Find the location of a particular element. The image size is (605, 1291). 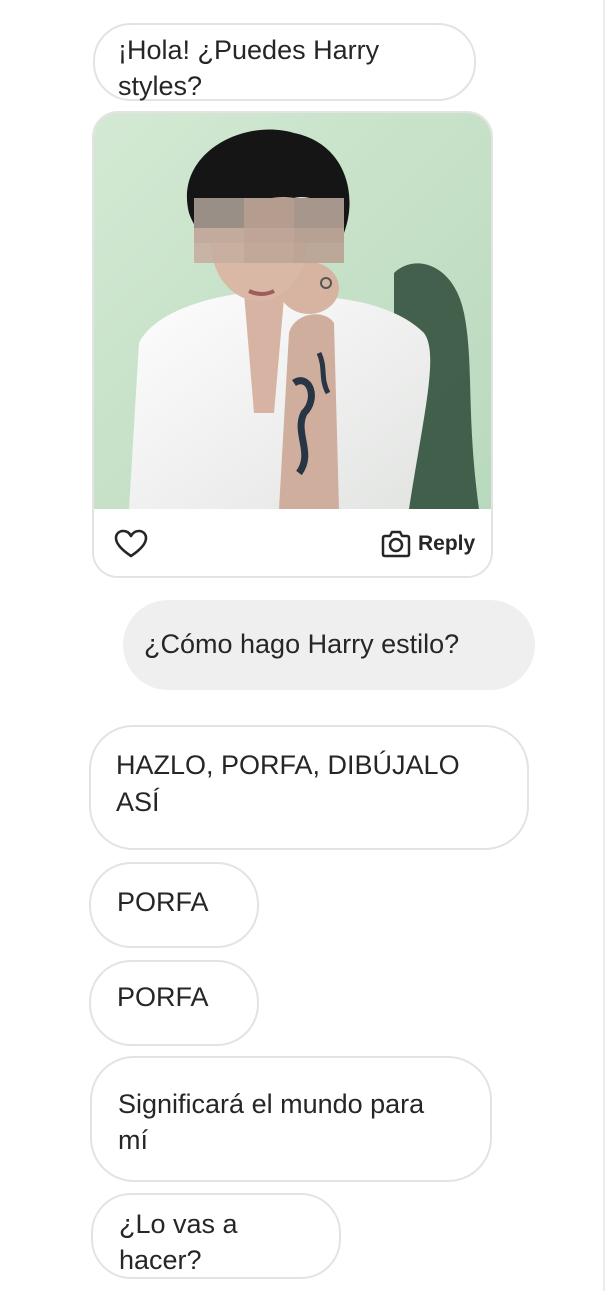

message-received: ¡Hola! ¿Puedes Harry styles? is located at coordinates (284, 62).